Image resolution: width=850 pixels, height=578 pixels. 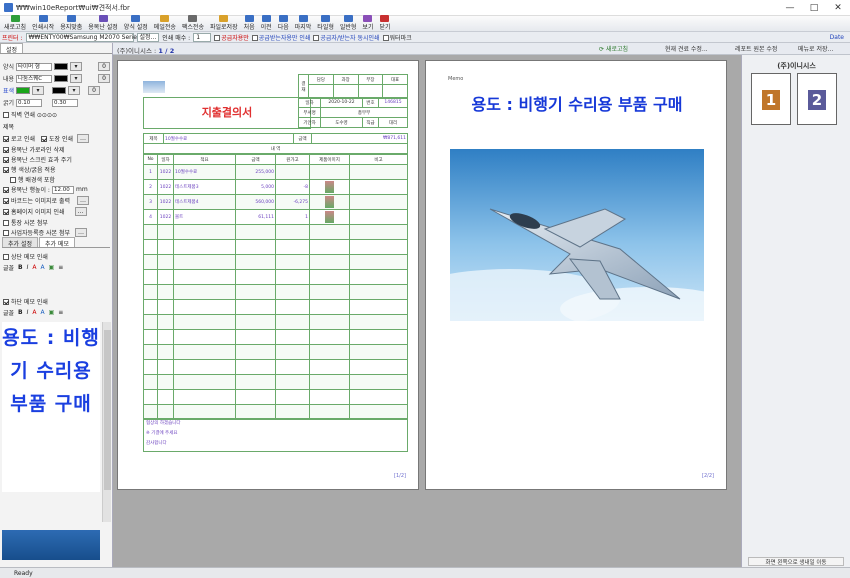 What do you see at coordinates (61, 78) in the screenshot?
I see `content-color-swatch` at bounding box center [61, 78].